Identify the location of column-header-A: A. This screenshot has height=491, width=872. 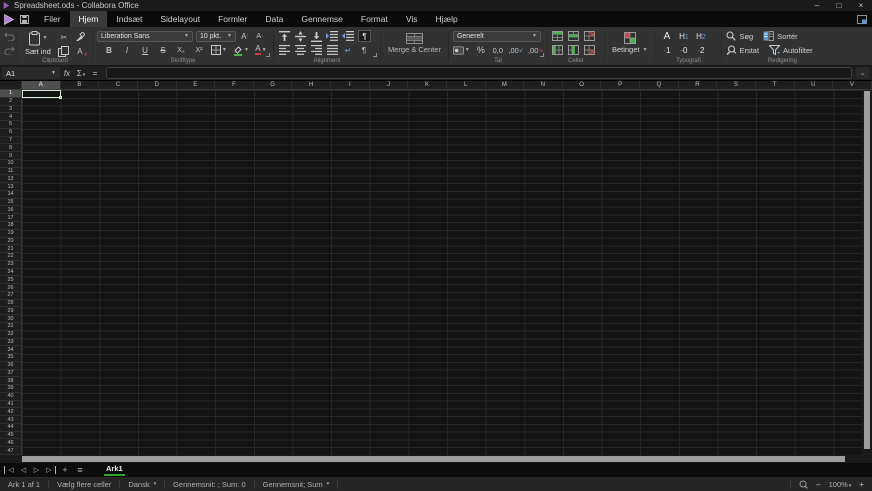
(41, 85).